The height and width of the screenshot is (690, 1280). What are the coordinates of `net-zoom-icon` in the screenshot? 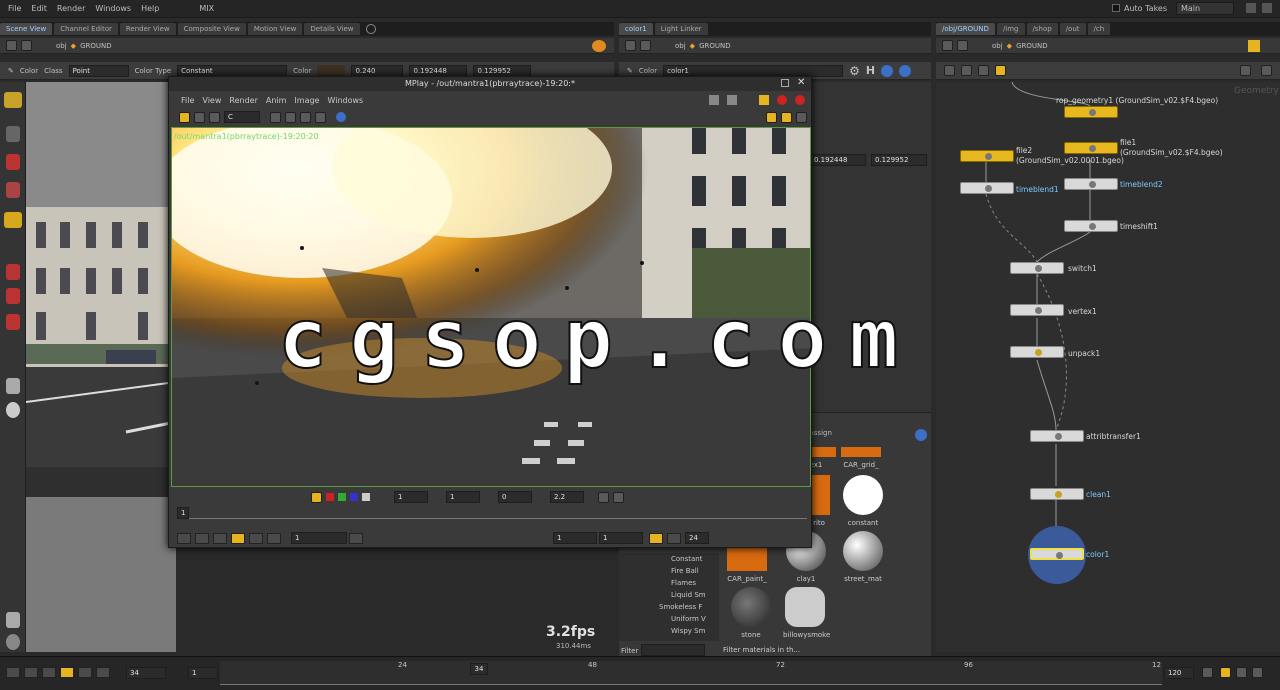 It's located at (1245, 70).